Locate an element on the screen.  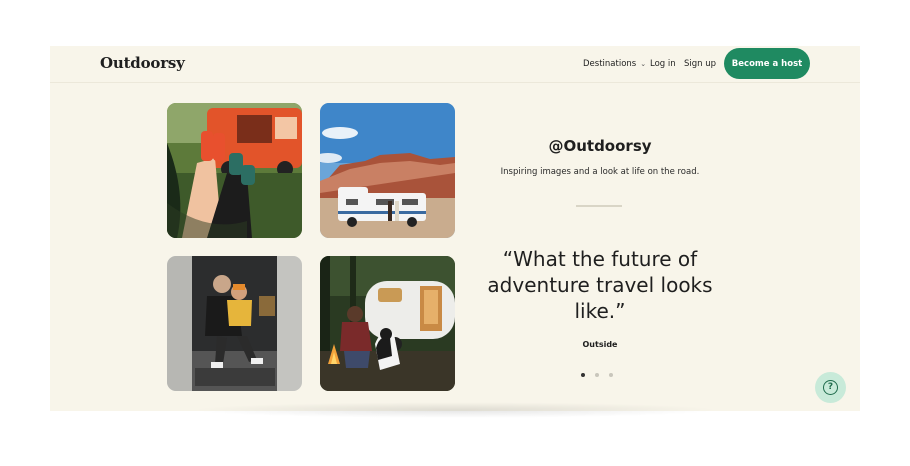
help-question-icon: ? is located at coordinates (830, 387).